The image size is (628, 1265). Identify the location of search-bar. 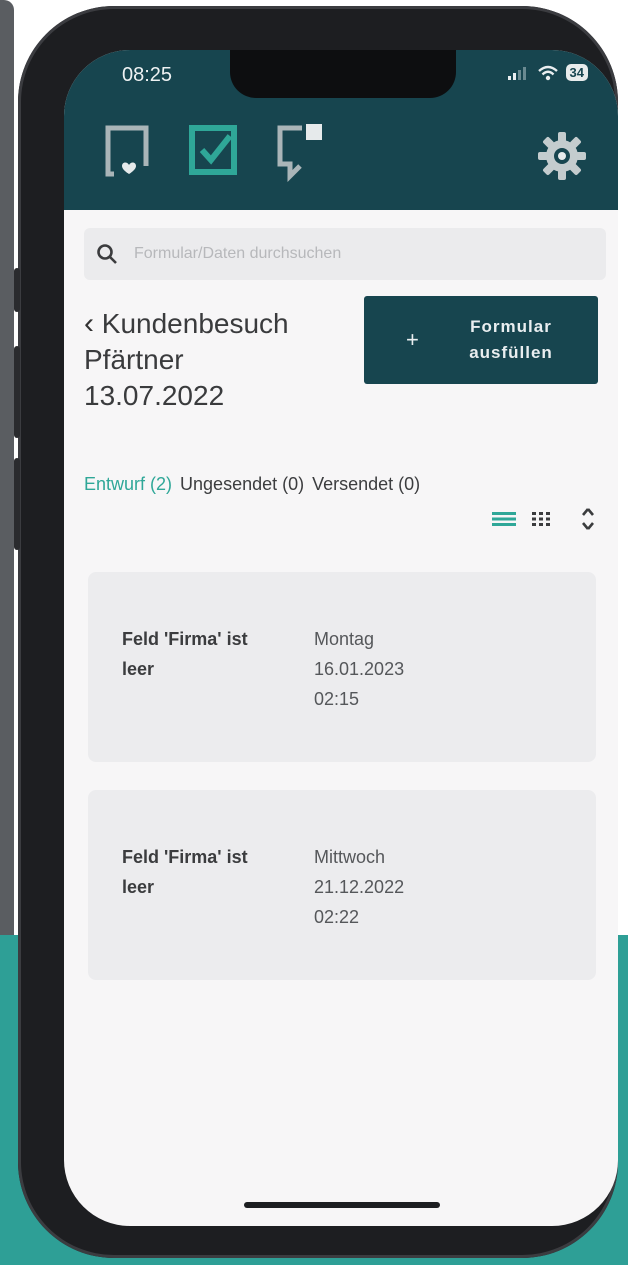
(345, 254).